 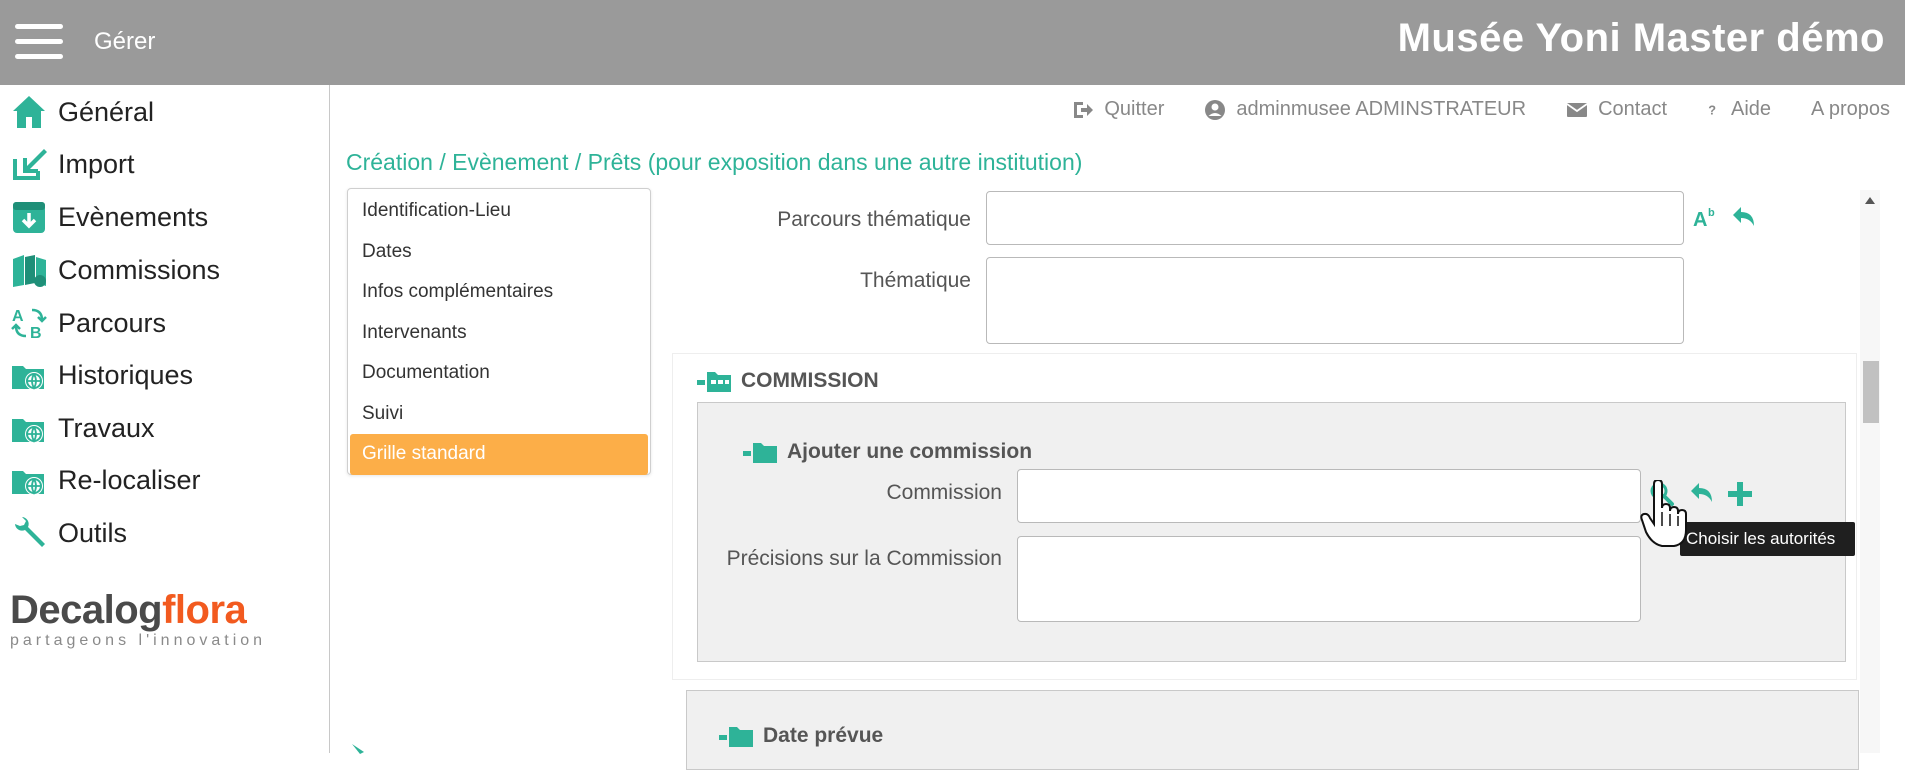 What do you see at coordinates (1740, 494) in the screenshot?
I see `plus-icon` at bounding box center [1740, 494].